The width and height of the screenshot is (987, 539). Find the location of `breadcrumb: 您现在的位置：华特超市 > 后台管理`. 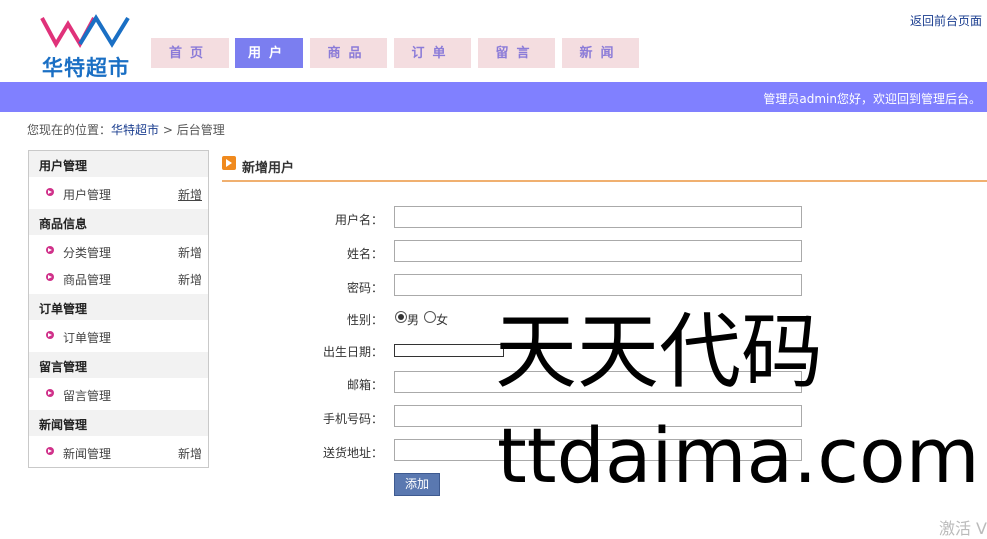

breadcrumb: 您现在的位置：华特超市 > 后台管理 is located at coordinates (126, 129).